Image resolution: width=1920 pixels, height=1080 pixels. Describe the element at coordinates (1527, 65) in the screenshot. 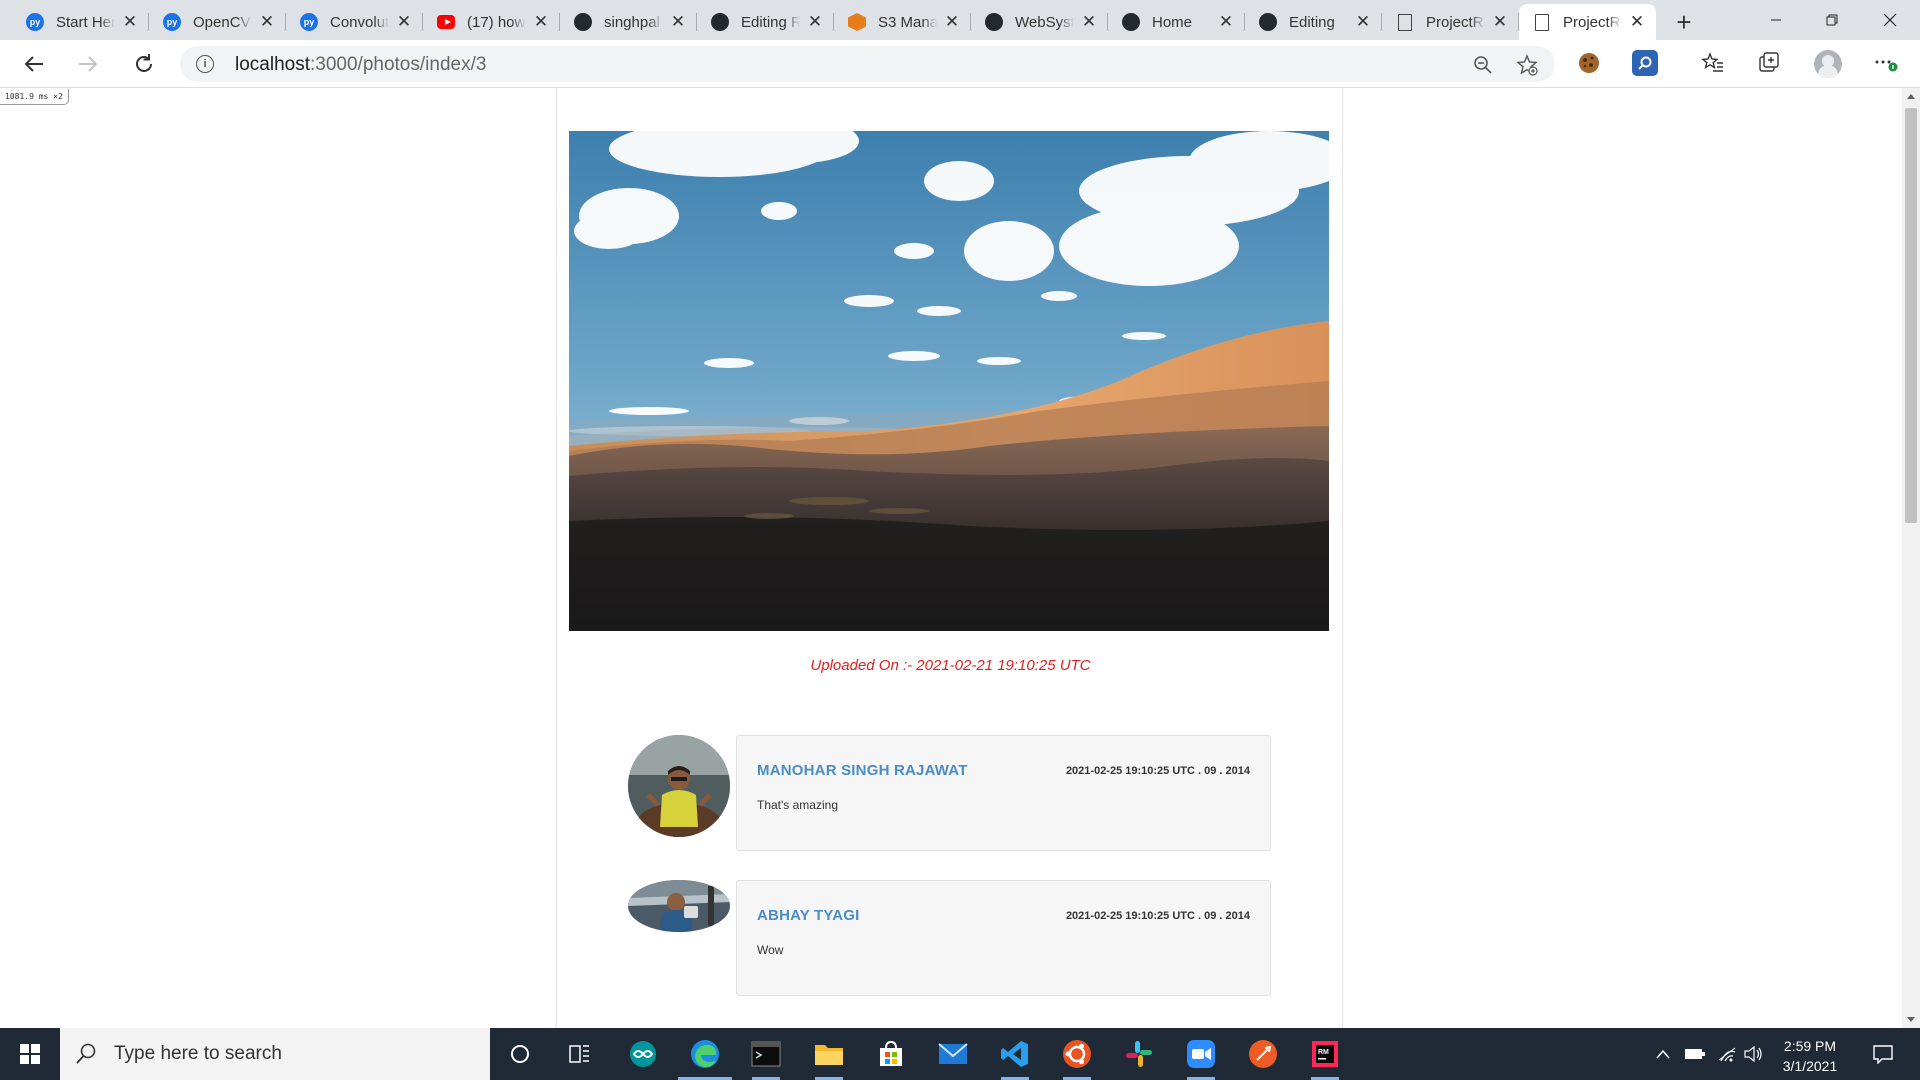

I see `add-favorite-icon` at that location.